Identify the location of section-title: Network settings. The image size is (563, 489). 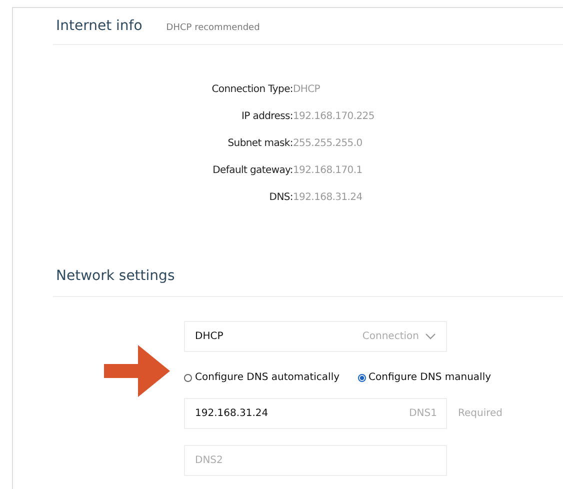
(115, 276).